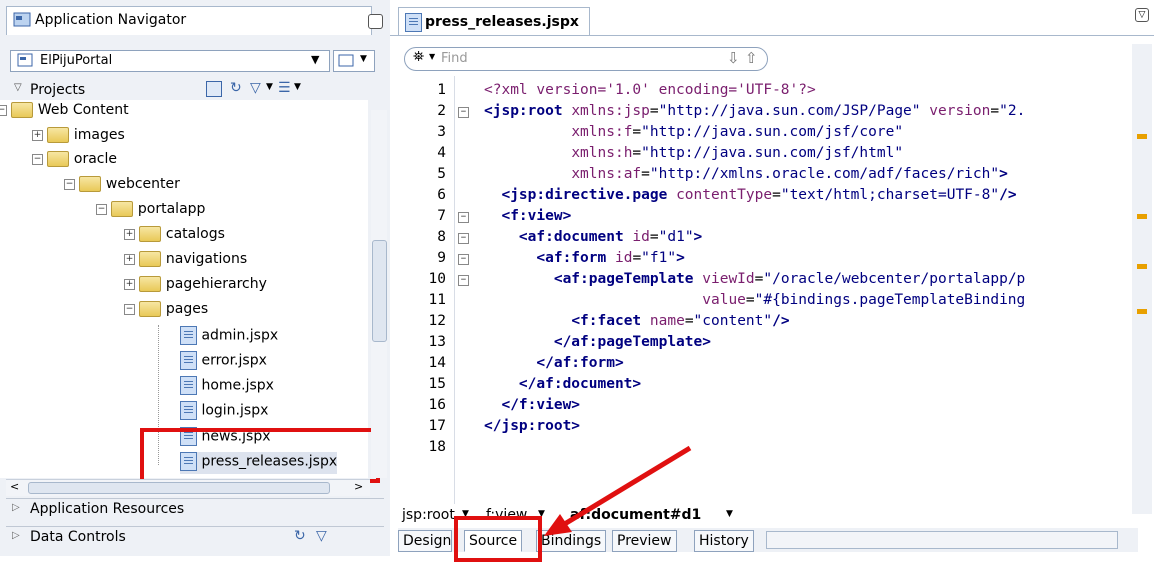 Image resolution: width=1154 pixels, height=562 pixels. What do you see at coordinates (737, 153) in the screenshot?
I see `code-line: xmlns:h="http://java.sun.com/jsf/html"` at bounding box center [737, 153].